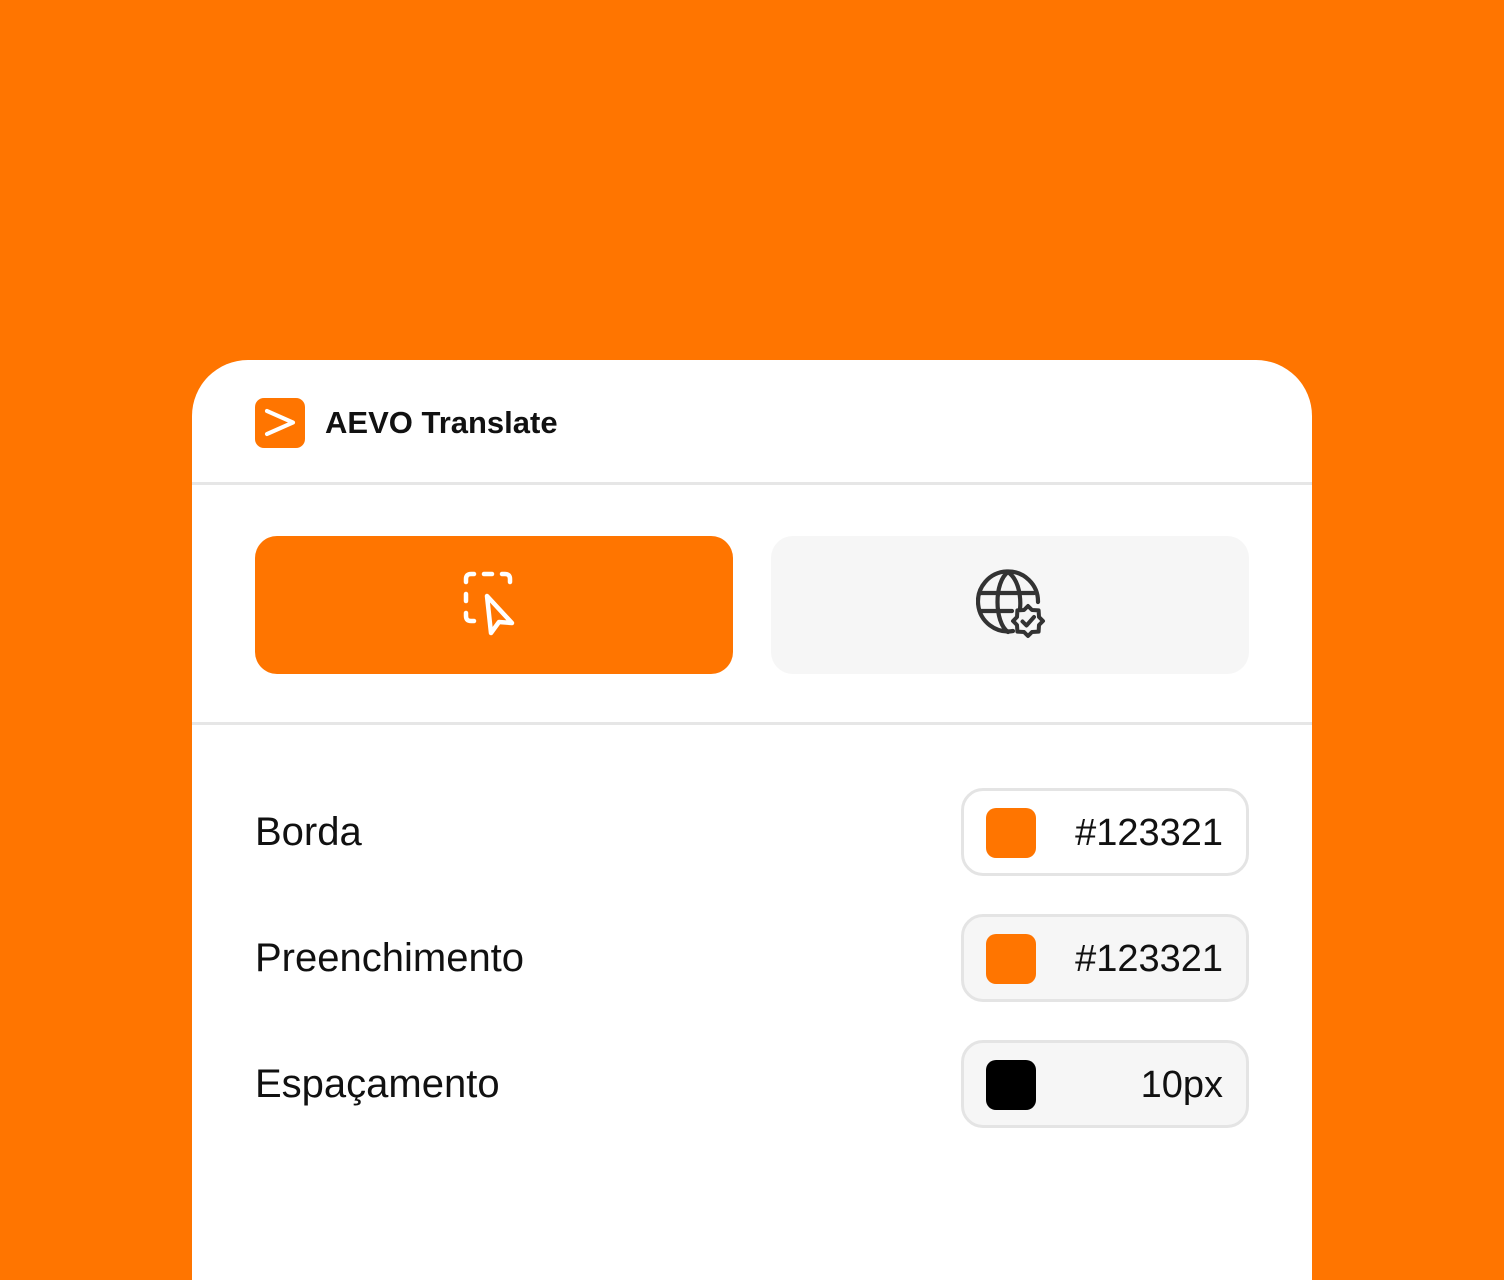 Image resolution: width=1504 pixels, height=1280 pixels. Describe the element at coordinates (1105, 1084) in the screenshot. I see `spacing-field: 10px` at that location.